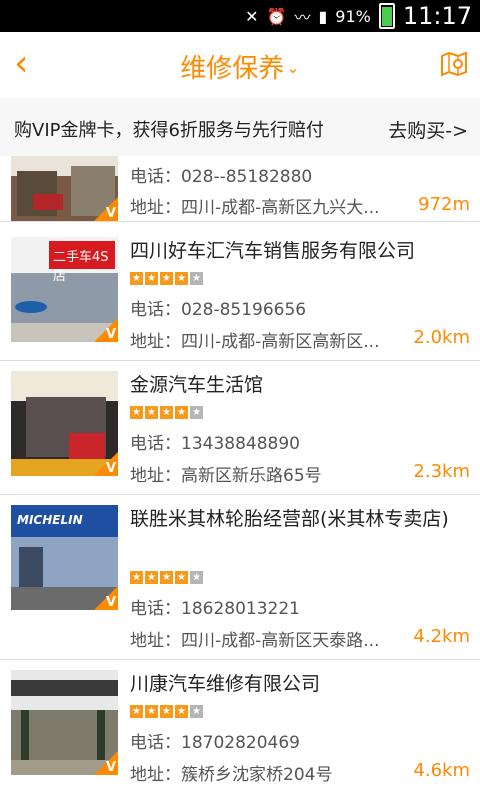  Describe the element at coordinates (441, 636) in the screenshot. I see `shop-distance: 4.2km` at that location.